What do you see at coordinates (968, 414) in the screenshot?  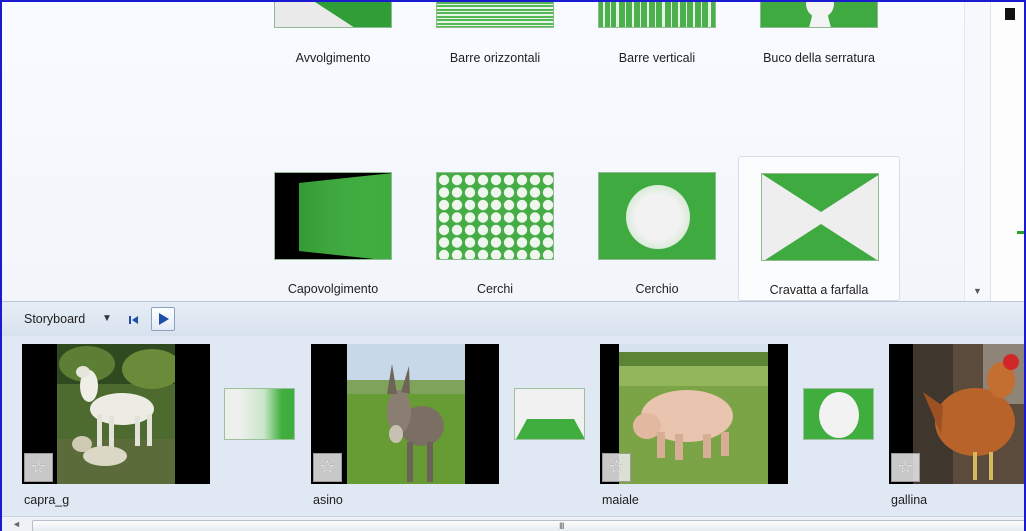 I see `hen-photo` at bounding box center [968, 414].